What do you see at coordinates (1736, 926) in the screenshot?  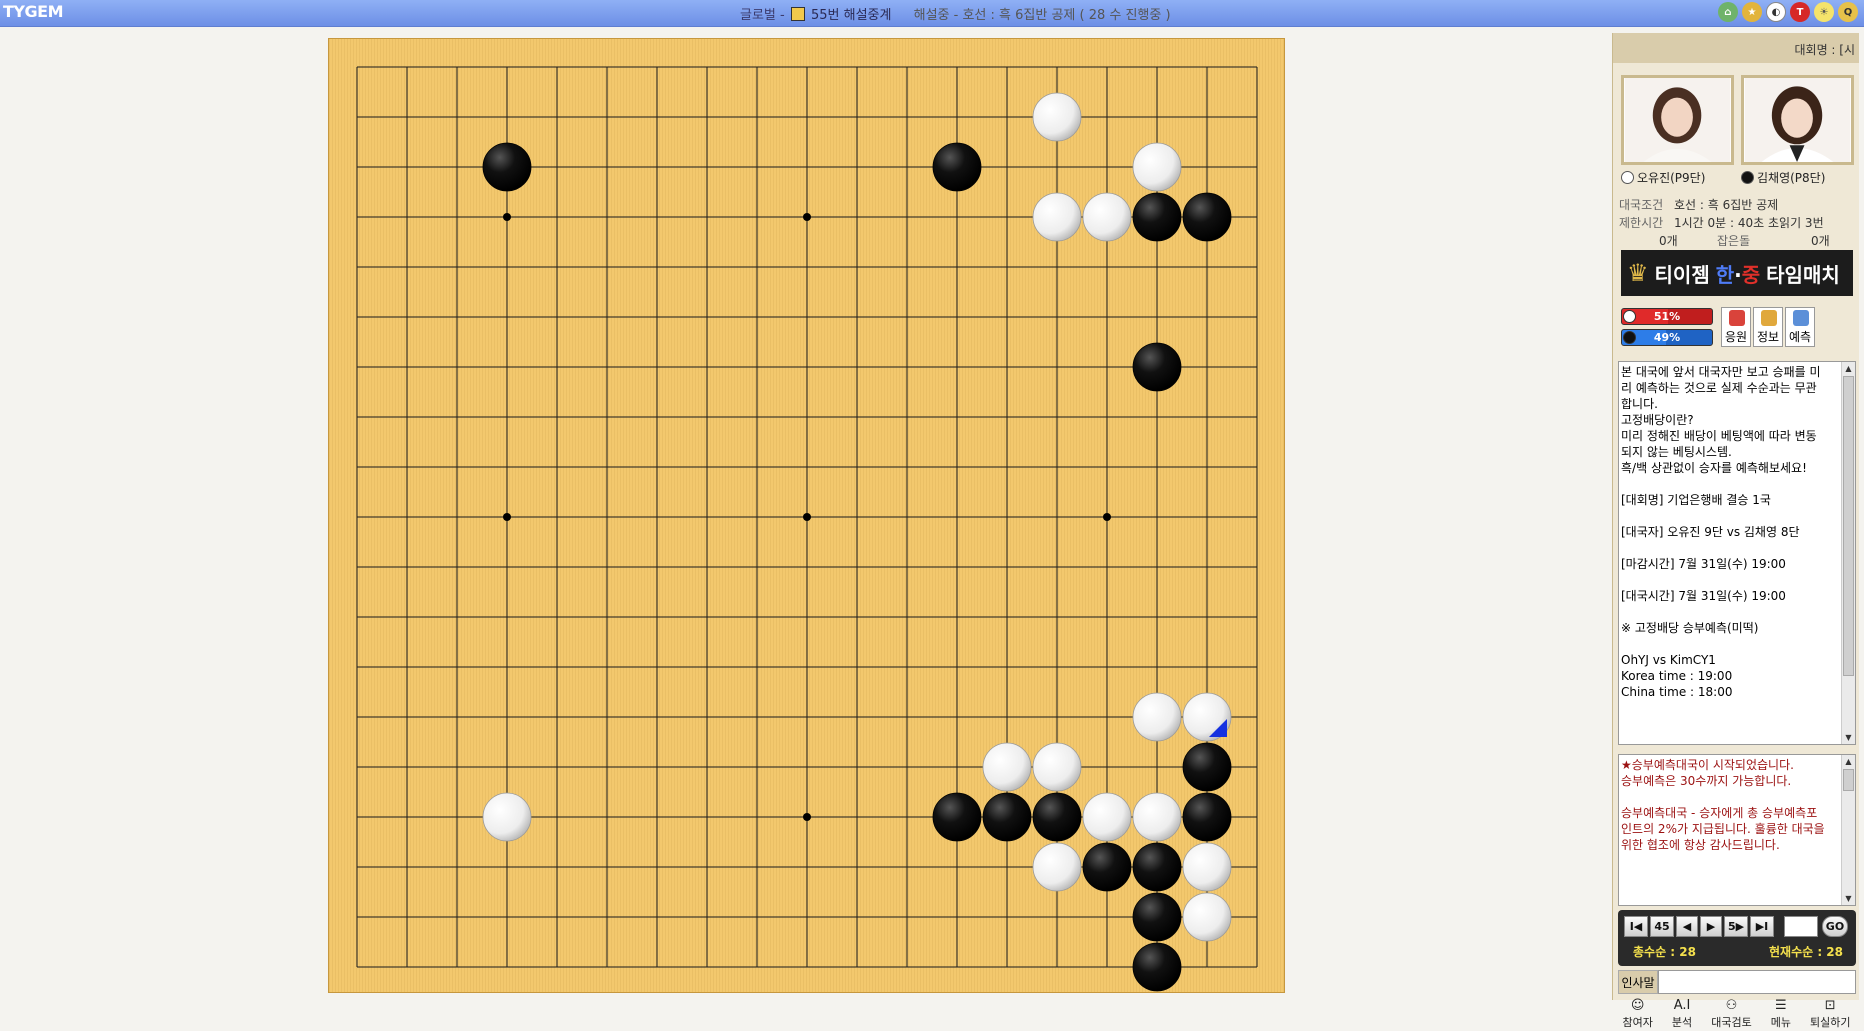 I see `forward-5-button: 5▶` at bounding box center [1736, 926].